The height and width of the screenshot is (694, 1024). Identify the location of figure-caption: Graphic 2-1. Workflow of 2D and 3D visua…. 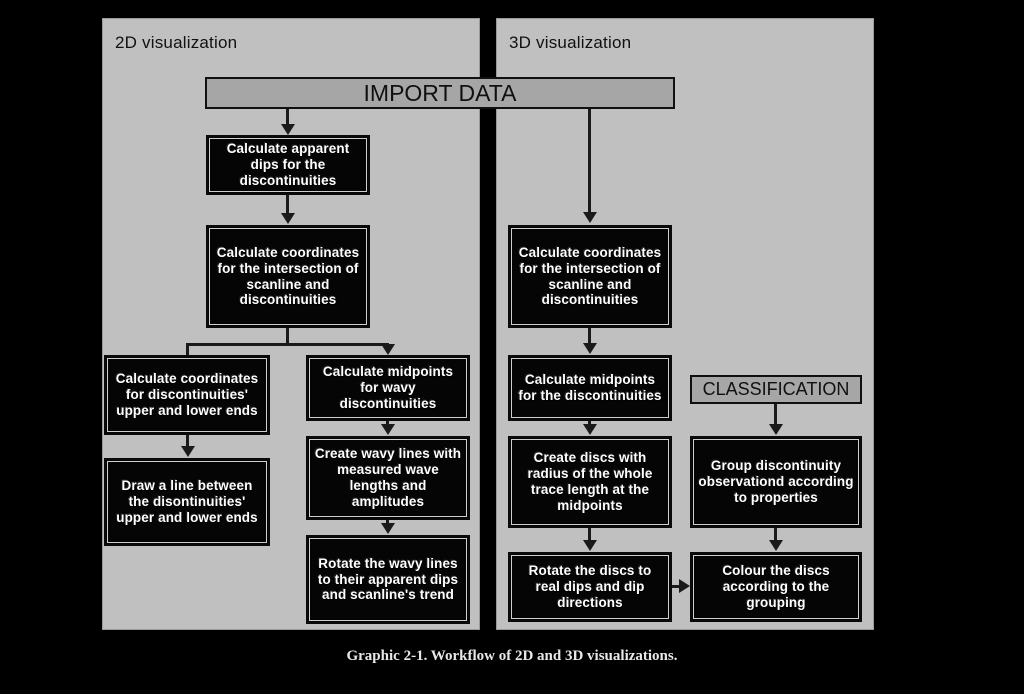
(512, 656).